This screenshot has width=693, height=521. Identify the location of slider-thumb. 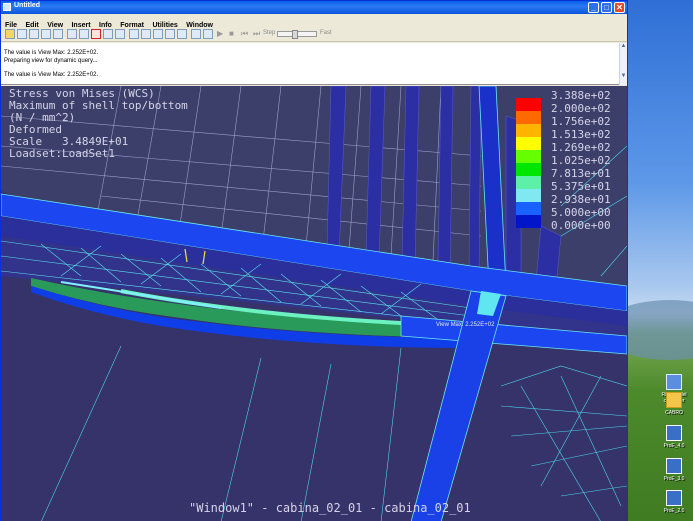
(295, 34).